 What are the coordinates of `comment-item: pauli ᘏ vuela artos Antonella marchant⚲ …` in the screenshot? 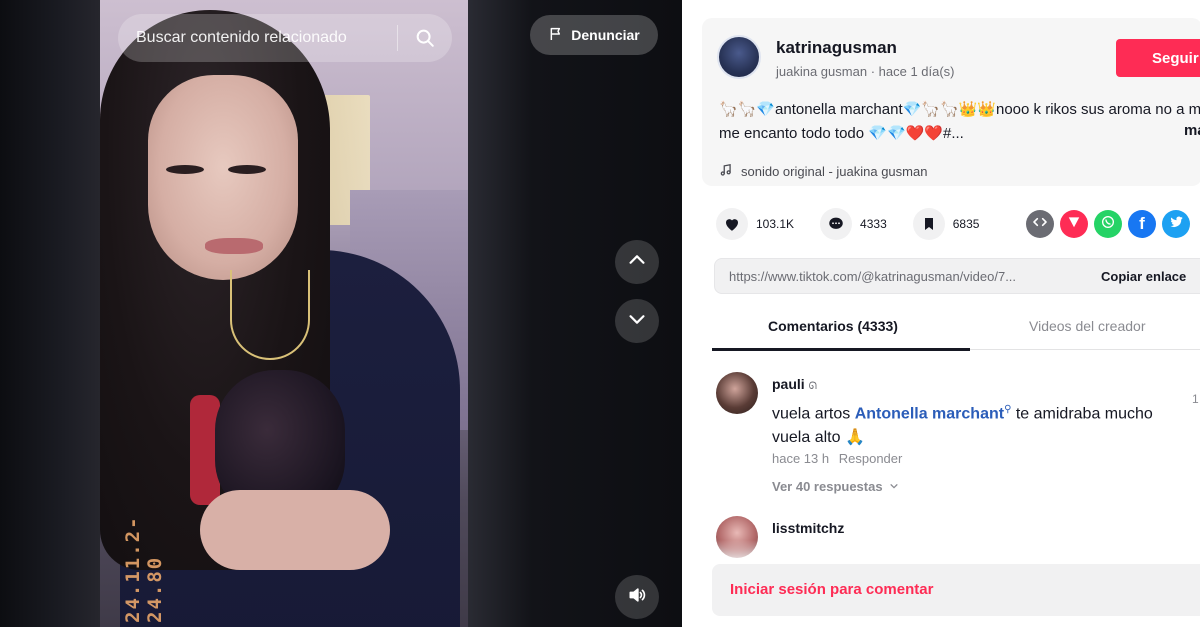 It's located at (957, 437).